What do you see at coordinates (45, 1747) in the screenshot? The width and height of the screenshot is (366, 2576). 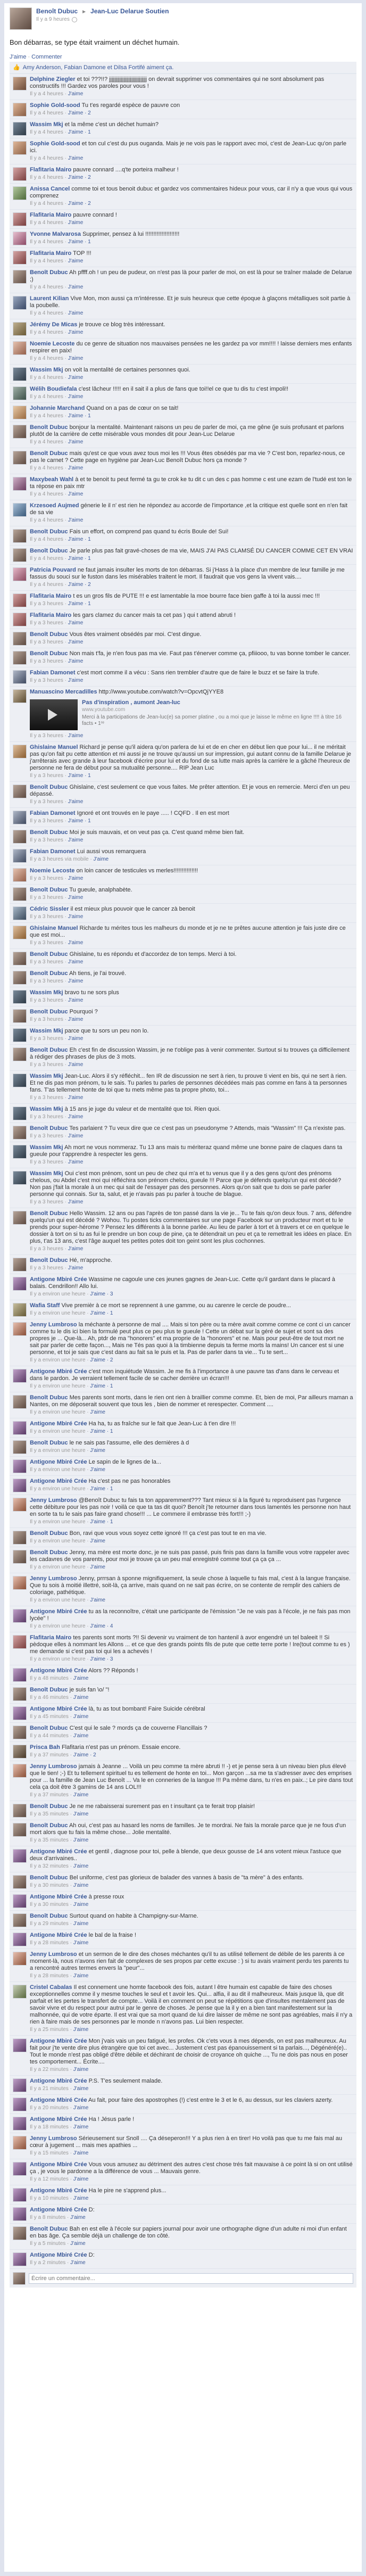 I see `commenter-name: Prisca Bah` at bounding box center [45, 1747].